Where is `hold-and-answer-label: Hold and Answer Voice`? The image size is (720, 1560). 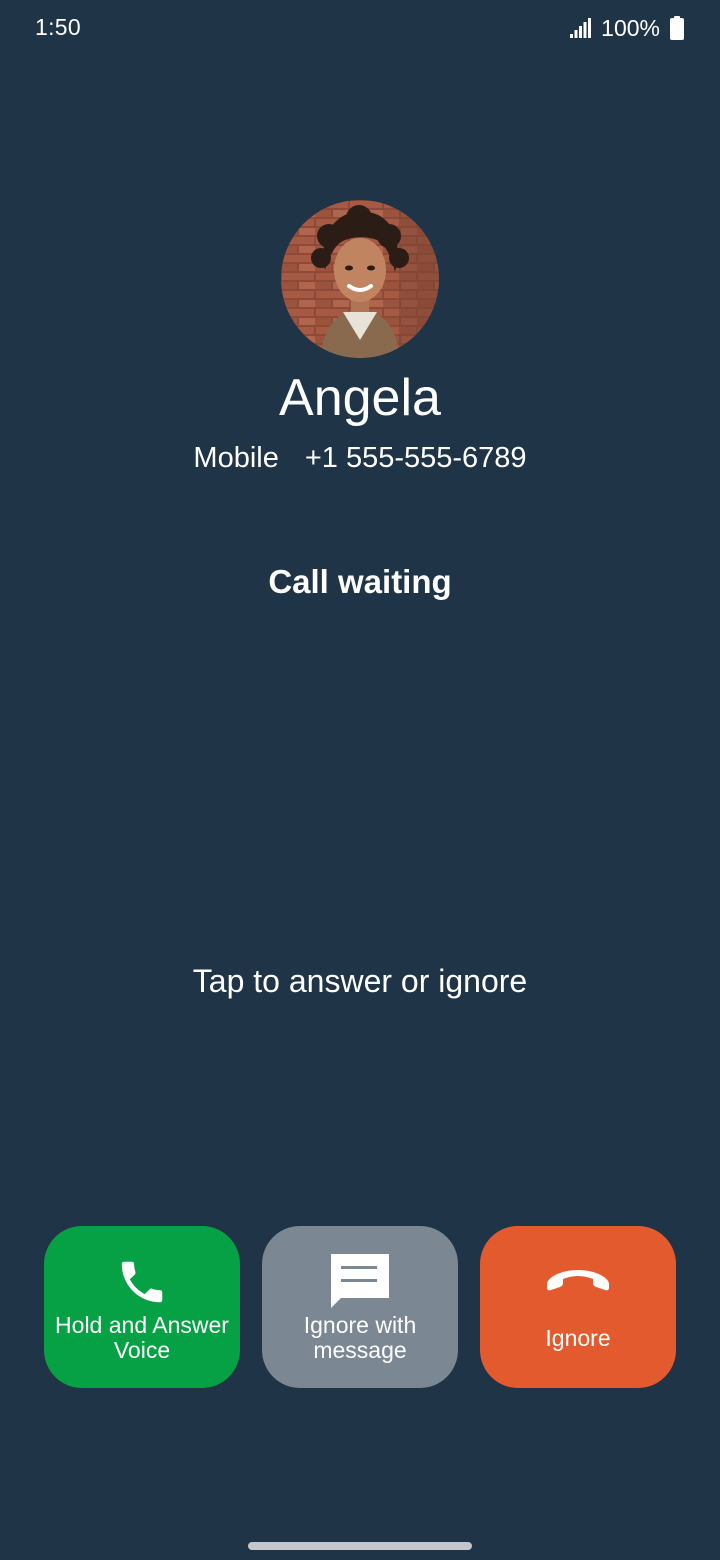
hold-and-answer-label: Hold and Answer Voice is located at coordinates (142, 1337).